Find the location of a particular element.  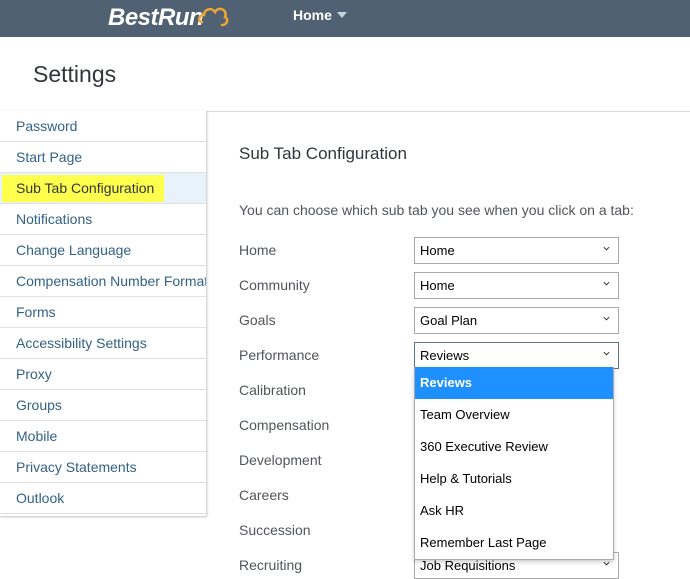

dropdown-option-360-executive-review: 360 Executive Review is located at coordinates (514, 447).